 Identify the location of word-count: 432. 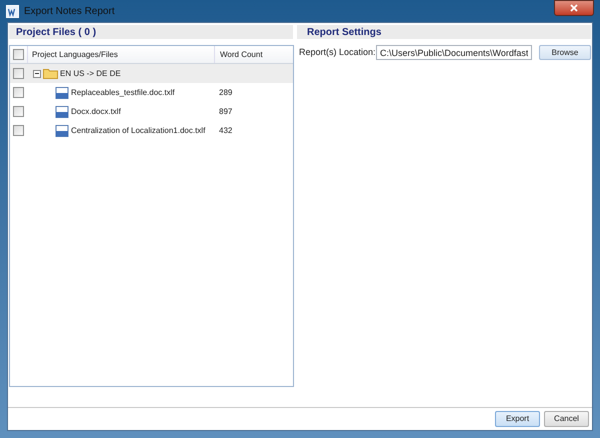
(225, 130).